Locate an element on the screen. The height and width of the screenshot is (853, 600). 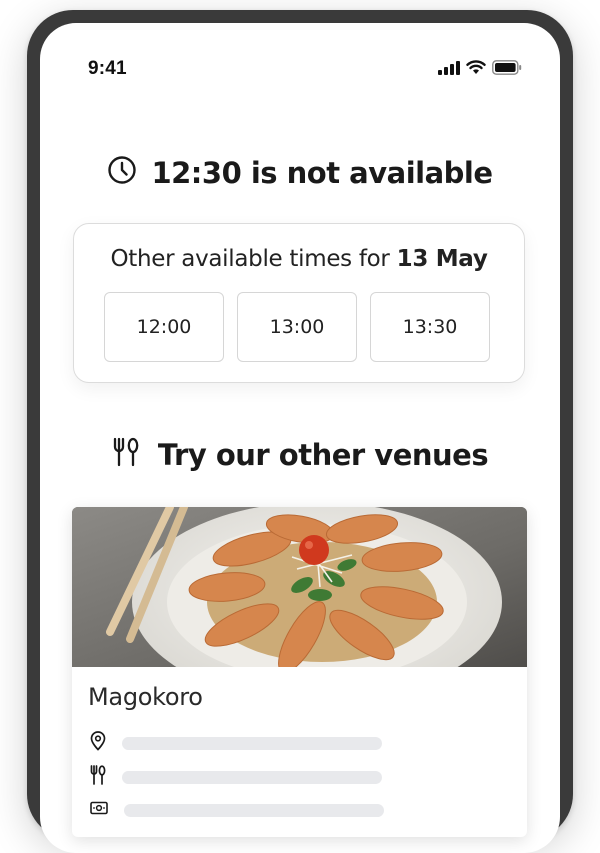
location-pin-icon is located at coordinates (98, 743).